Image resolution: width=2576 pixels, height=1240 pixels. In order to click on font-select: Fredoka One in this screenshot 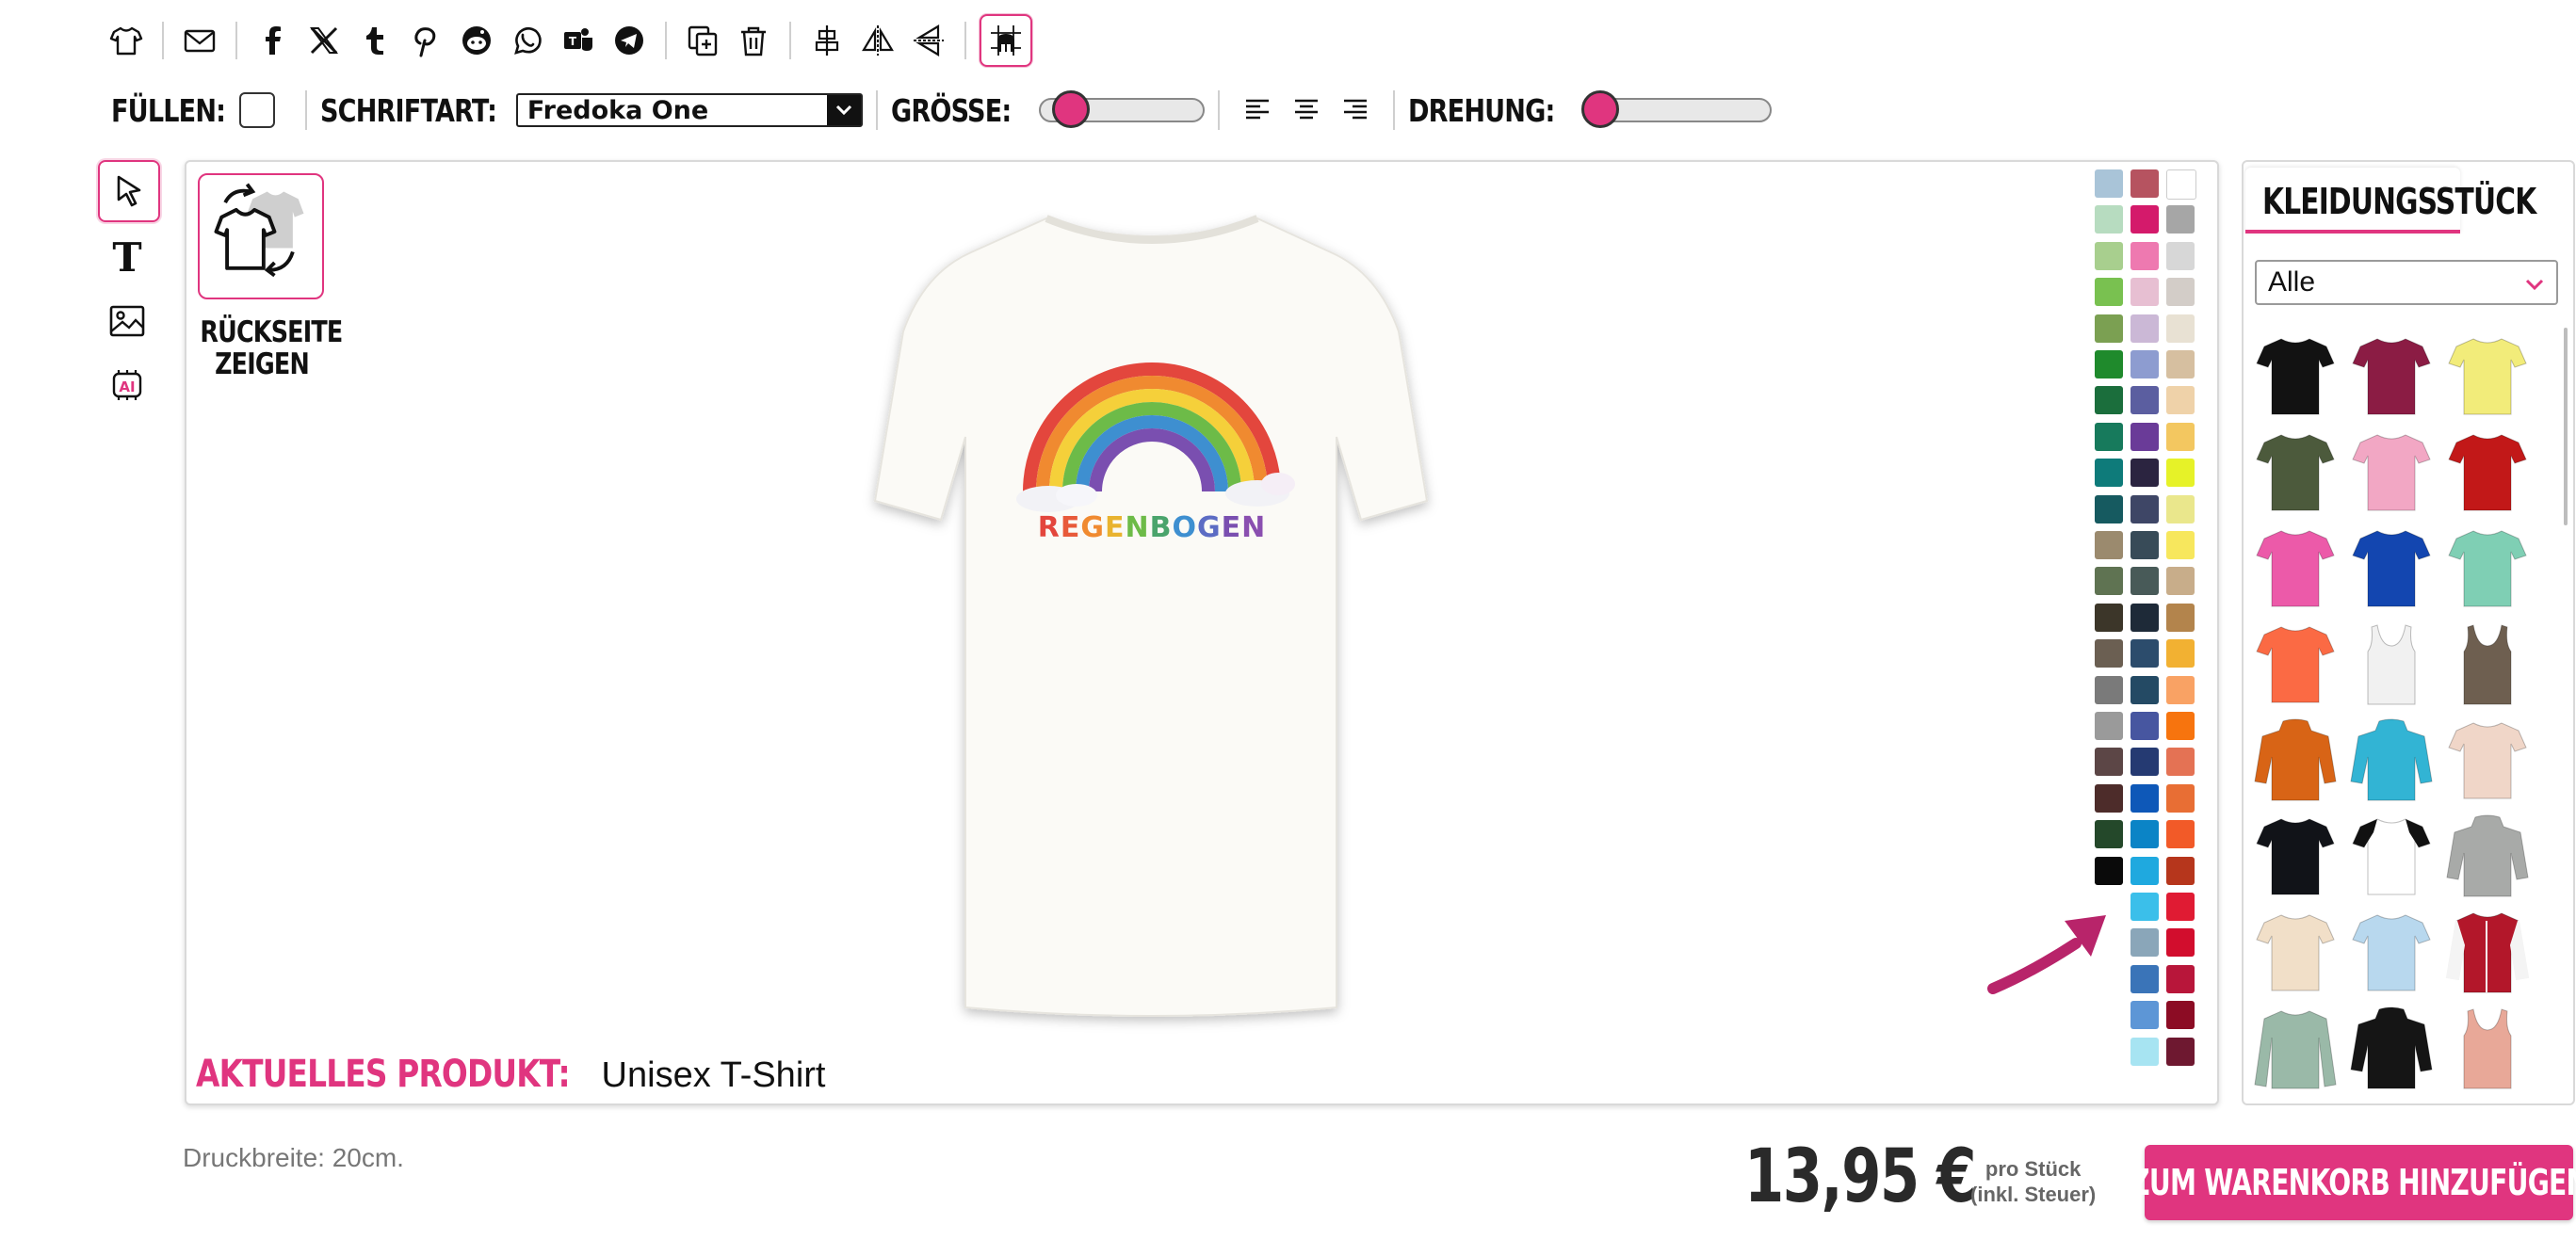, I will do `click(689, 110)`.